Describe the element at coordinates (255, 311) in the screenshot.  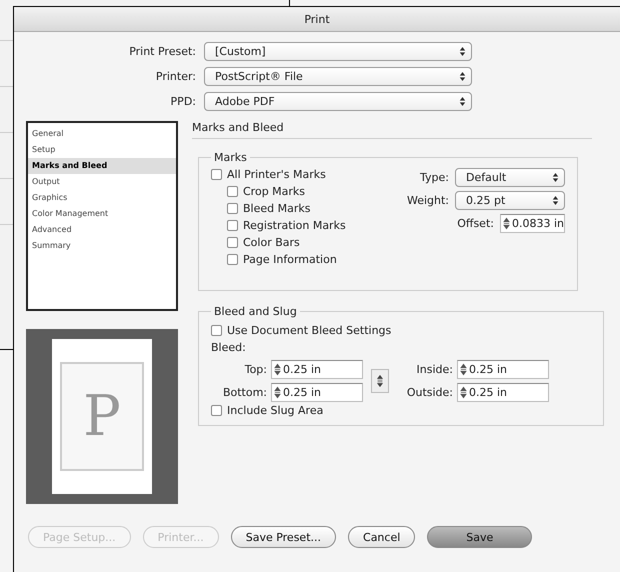
I see `group-title: Bleed and Slug` at that location.